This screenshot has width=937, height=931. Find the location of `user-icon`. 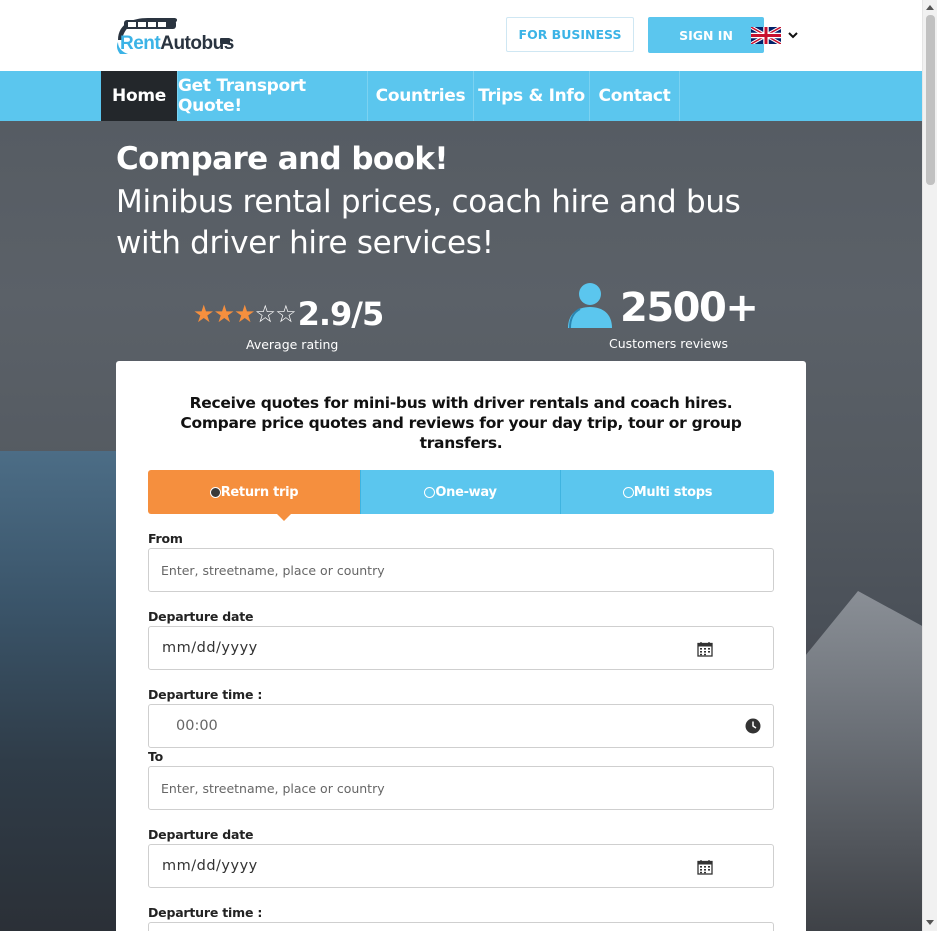

user-icon is located at coordinates (590, 305).